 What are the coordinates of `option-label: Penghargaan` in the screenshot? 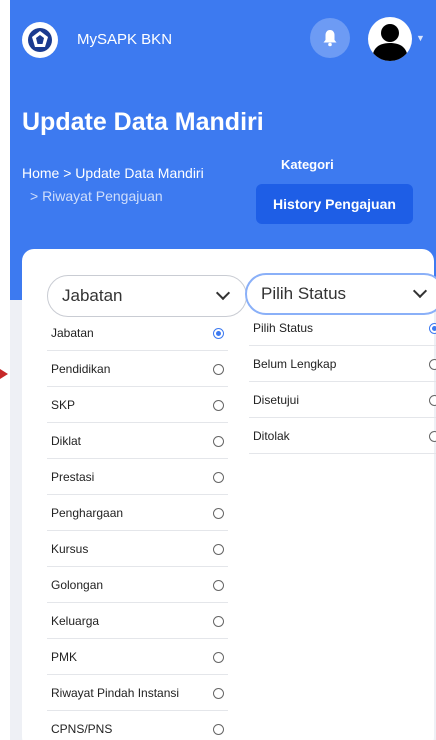 It's located at (87, 512).